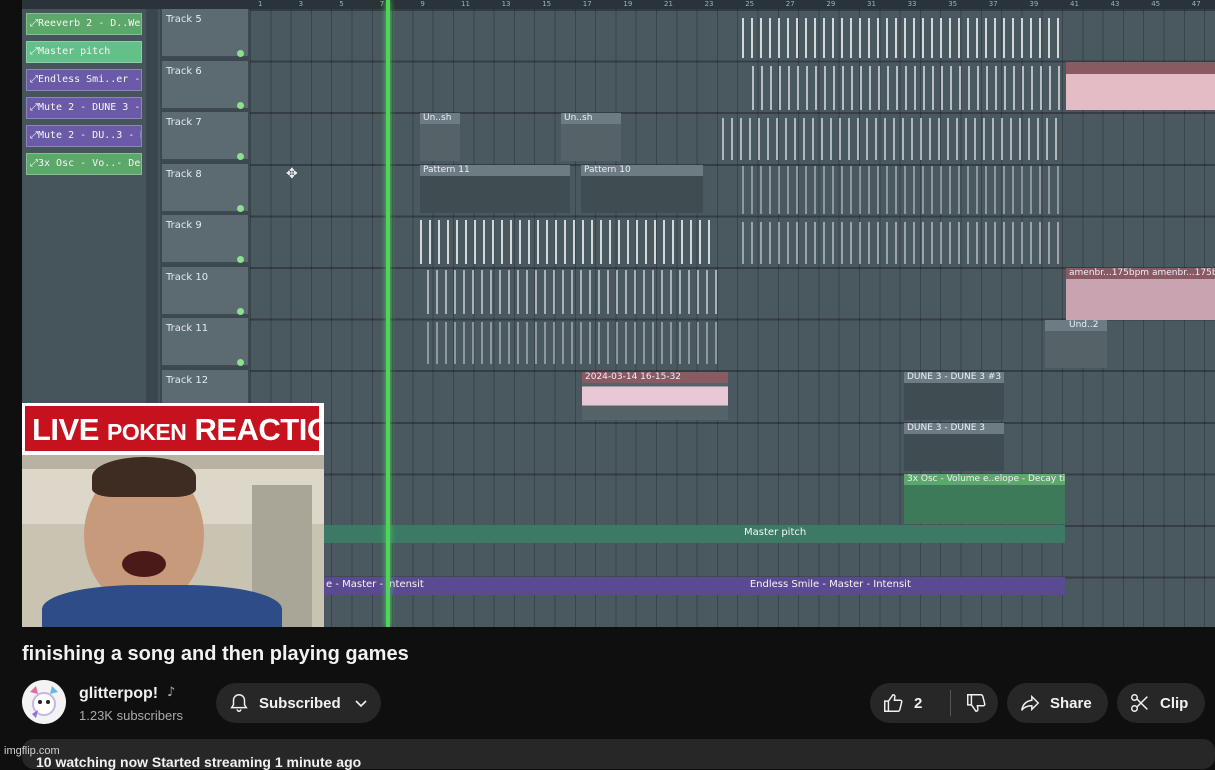 The width and height of the screenshot is (1215, 770). I want to click on ruler-tick-label: 45, so click(1156, 4).